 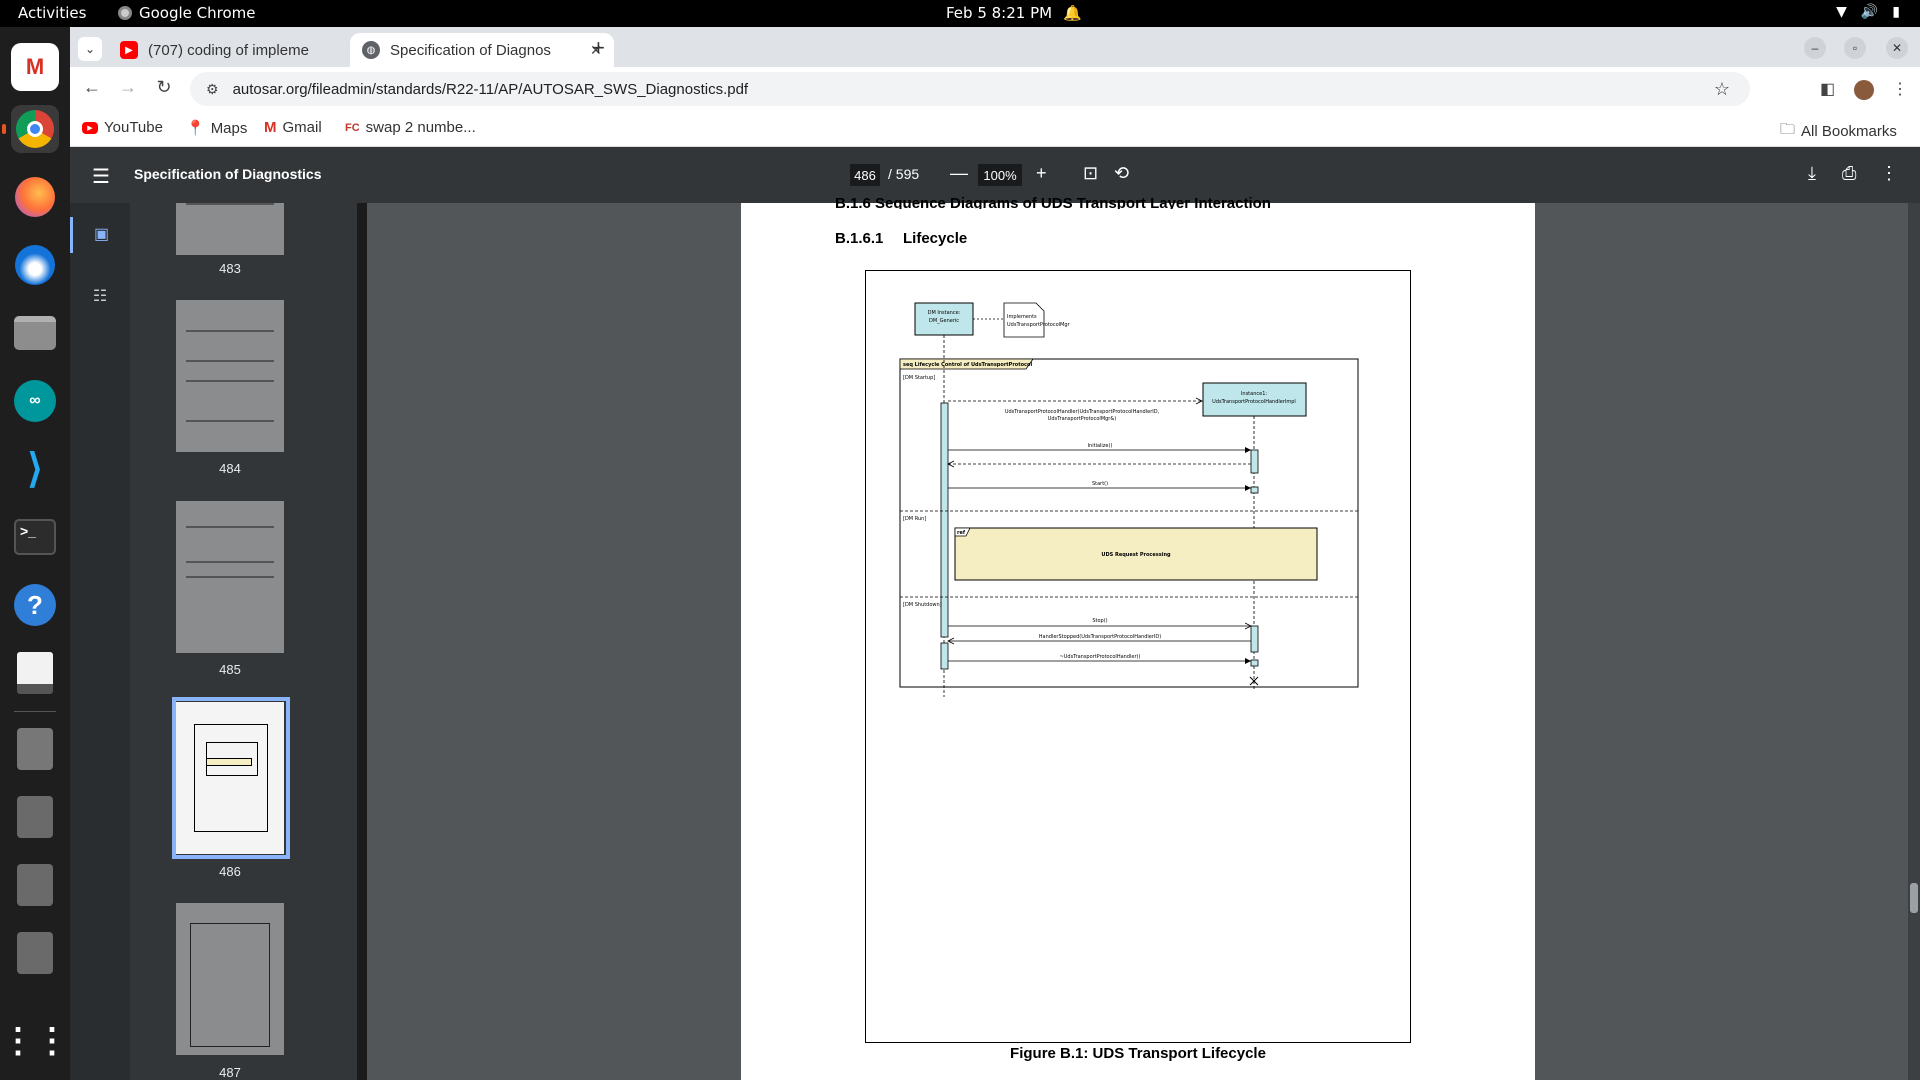 What do you see at coordinates (195, 128) in the screenshot?
I see `maps-pin-icon: 📍` at bounding box center [195, 128].